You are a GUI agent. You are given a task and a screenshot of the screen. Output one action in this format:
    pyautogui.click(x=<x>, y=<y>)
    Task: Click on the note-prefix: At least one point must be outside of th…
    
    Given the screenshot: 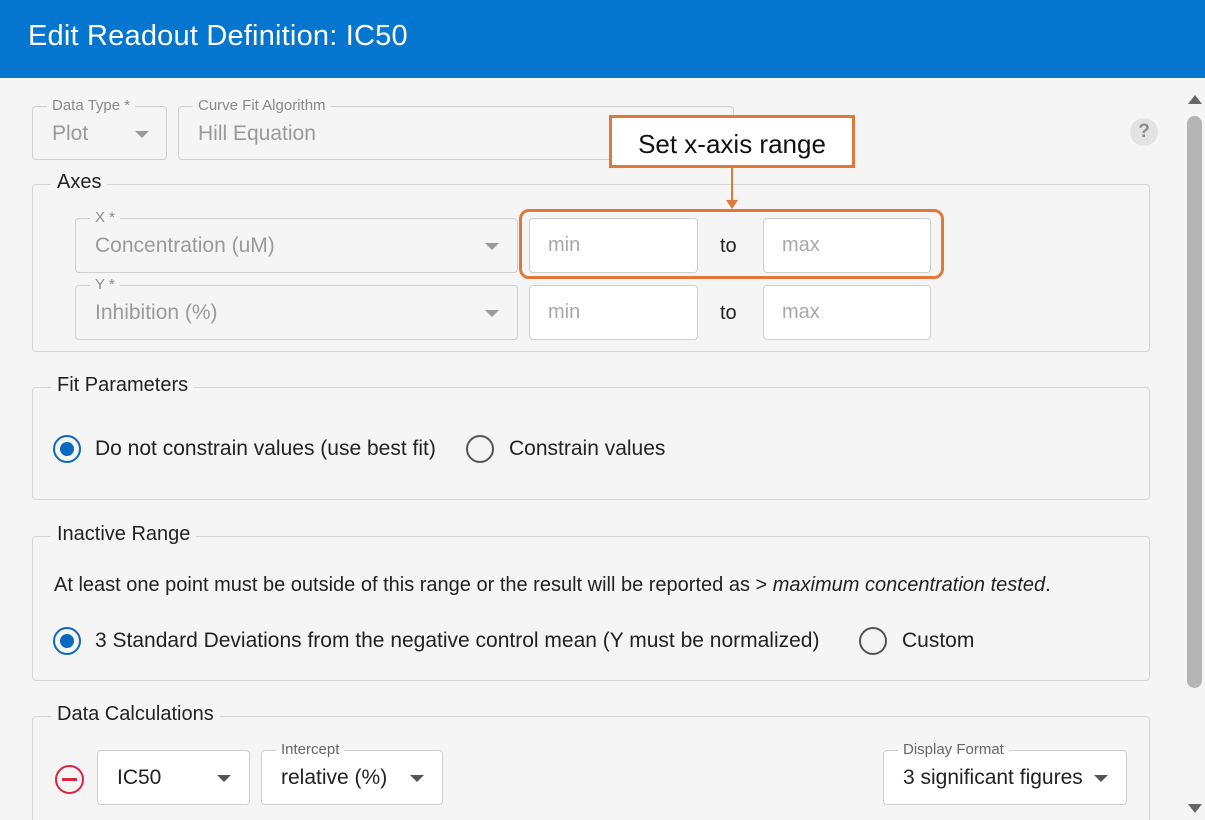 What is the action you would take?
    pyautogui.click(x=413, y=585)
    